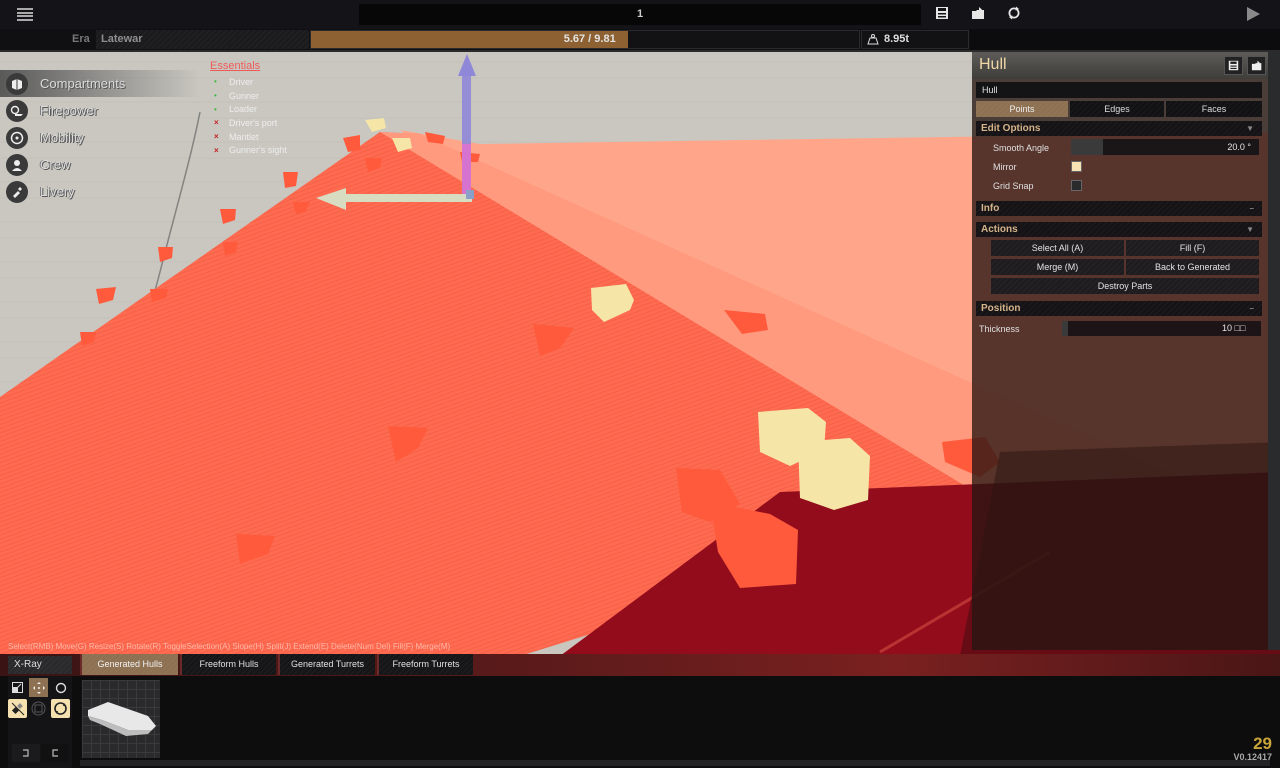 This screenshot has height=768, width=1280. What do you see at coordinates (100, 110) in the screenshot?
I see `nav-item-firepower: Firepower` at bounding box center [100, 110].